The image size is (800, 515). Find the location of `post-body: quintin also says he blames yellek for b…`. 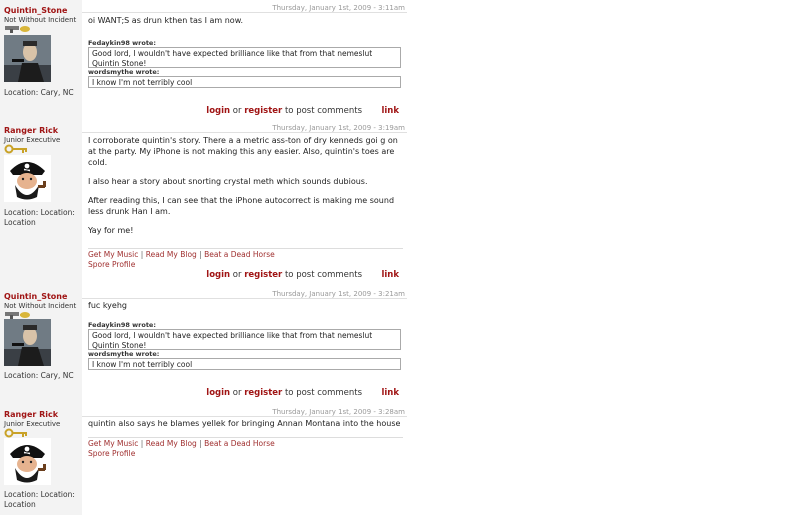

post-body: quintin also says he blames yellek for b… is located at coordinates (244, 427).